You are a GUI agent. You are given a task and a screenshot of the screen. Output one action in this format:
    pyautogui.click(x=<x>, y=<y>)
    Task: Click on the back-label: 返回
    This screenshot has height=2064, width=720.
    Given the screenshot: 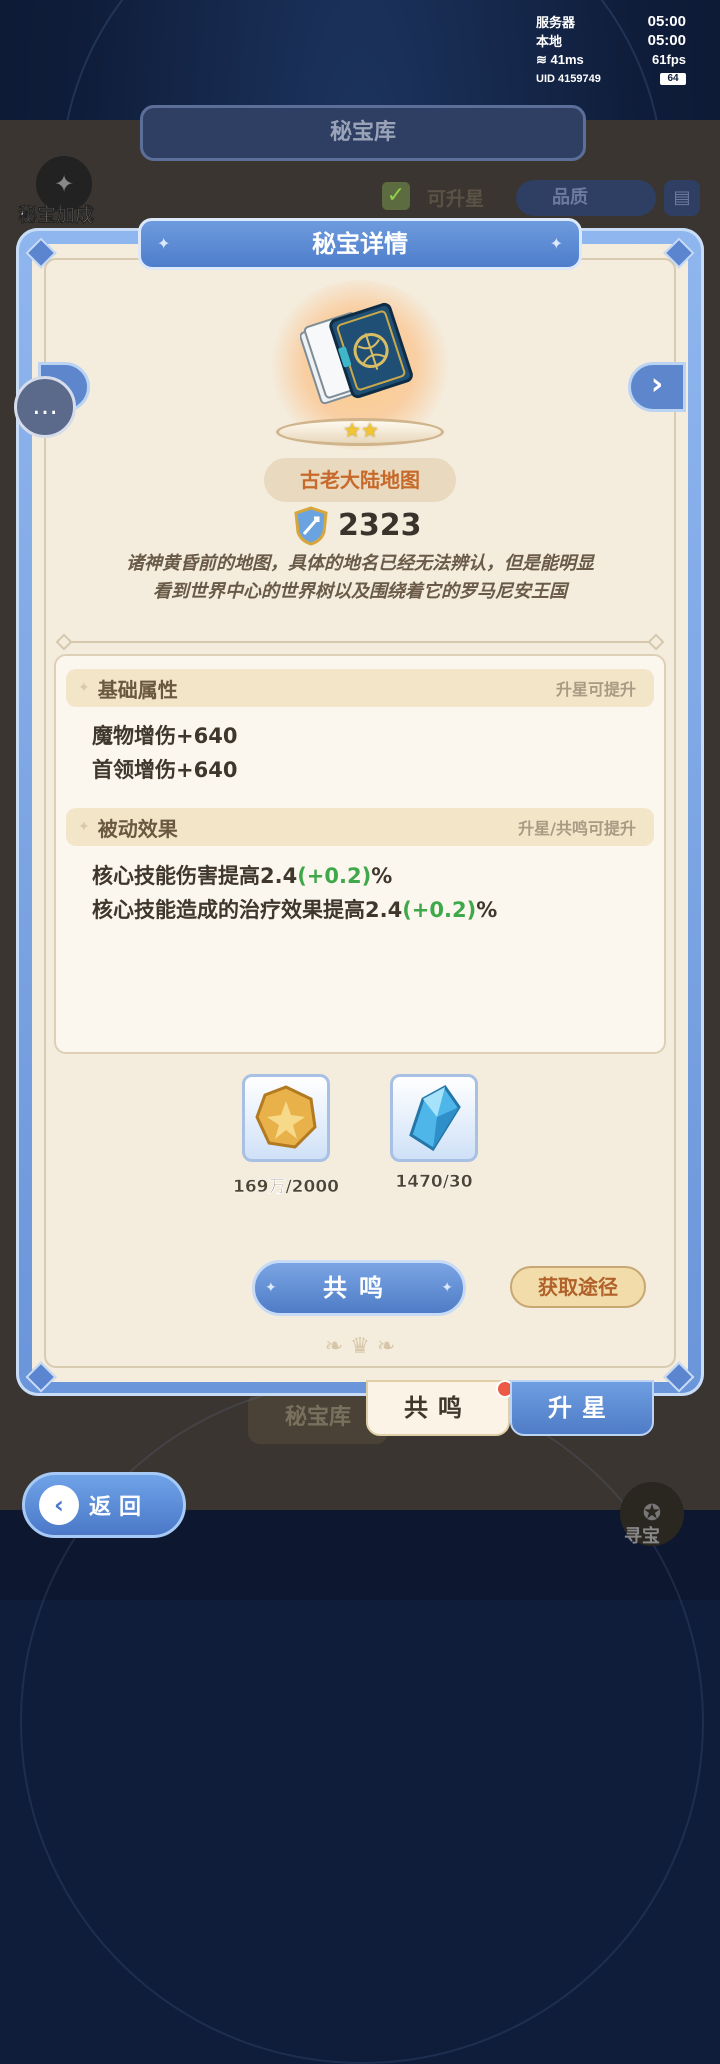 What is the action you would take?
    pyautogui.click(x=119, y=1507)
    